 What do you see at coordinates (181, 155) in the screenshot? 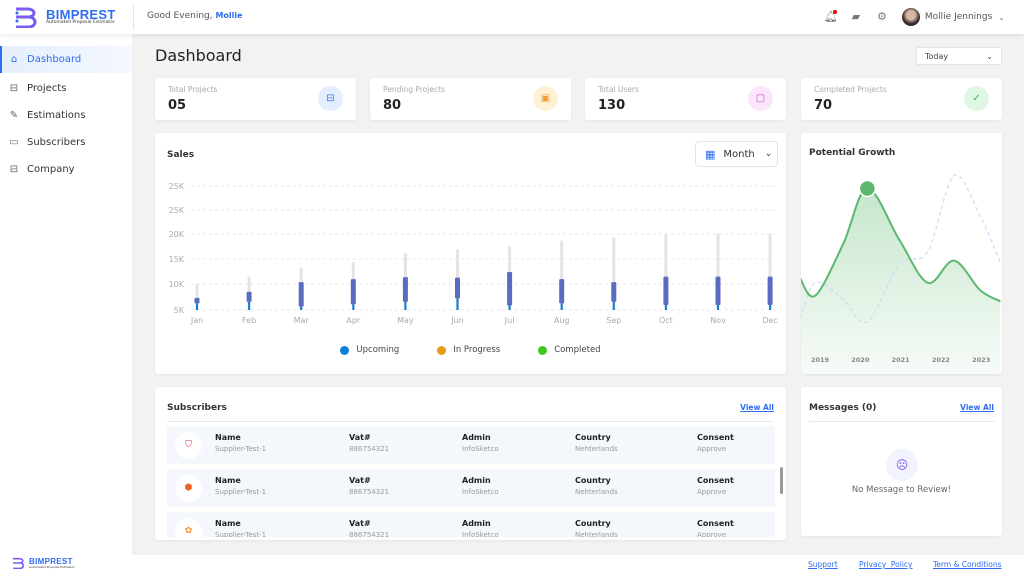
I see `sales-title: Sales` at bounding box center [181, 155].